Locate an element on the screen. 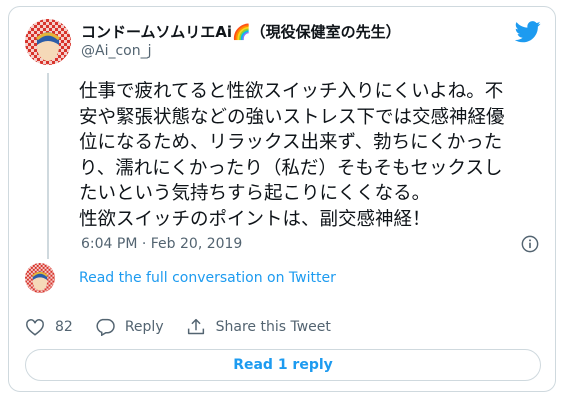  like-action: 82 is located at coordinates (49, 327).